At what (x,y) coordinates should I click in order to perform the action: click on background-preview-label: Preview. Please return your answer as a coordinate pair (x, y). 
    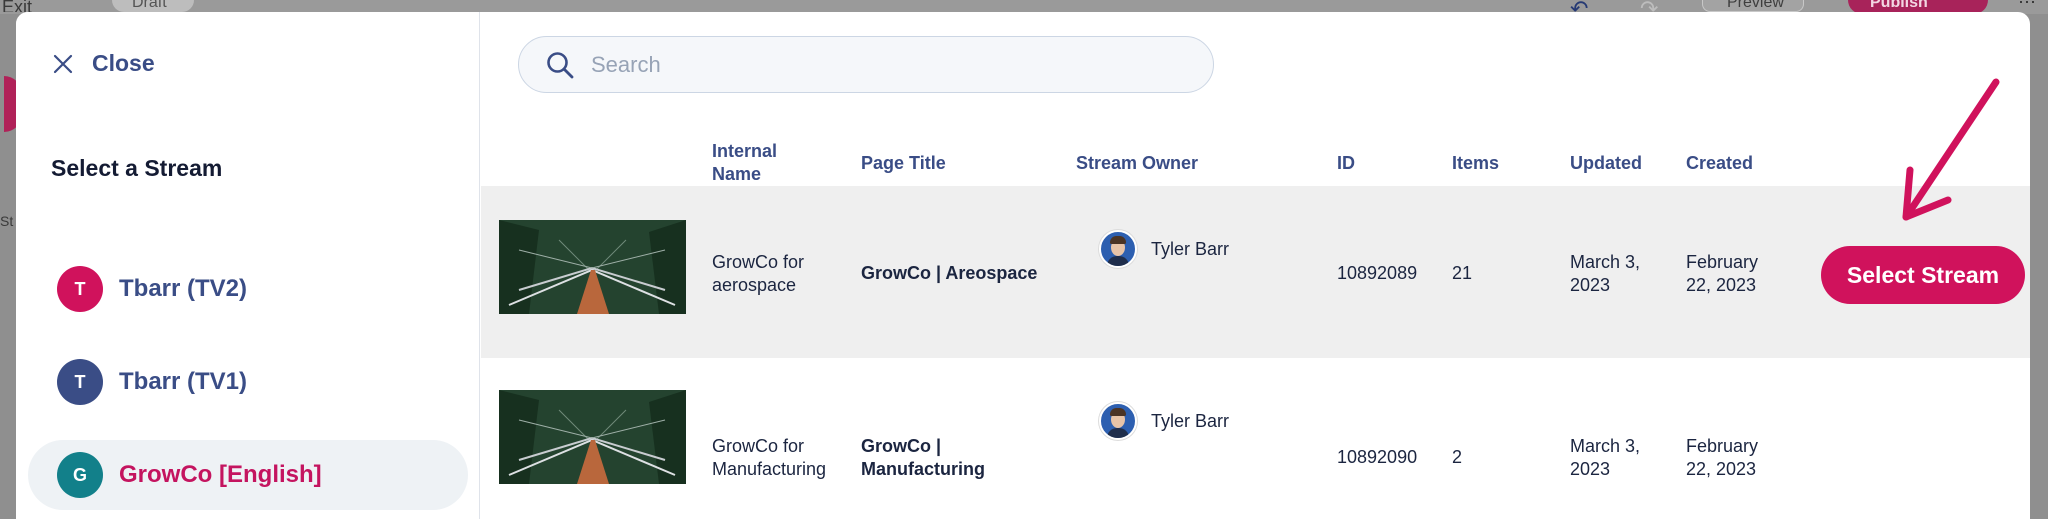
    Looking at the image, I should click on (1755, 5).